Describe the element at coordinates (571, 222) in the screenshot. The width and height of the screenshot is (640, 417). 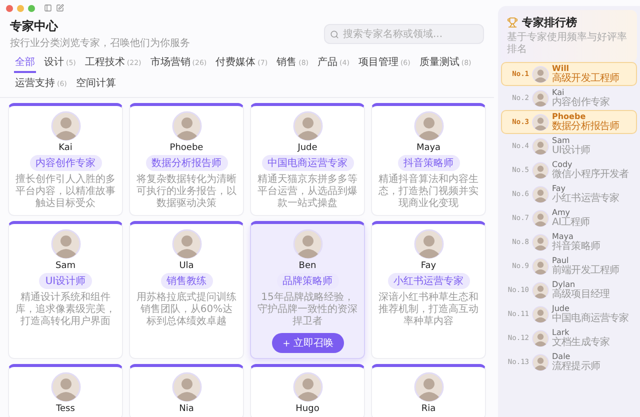
I see `expert-role: AI工程师` at that location.